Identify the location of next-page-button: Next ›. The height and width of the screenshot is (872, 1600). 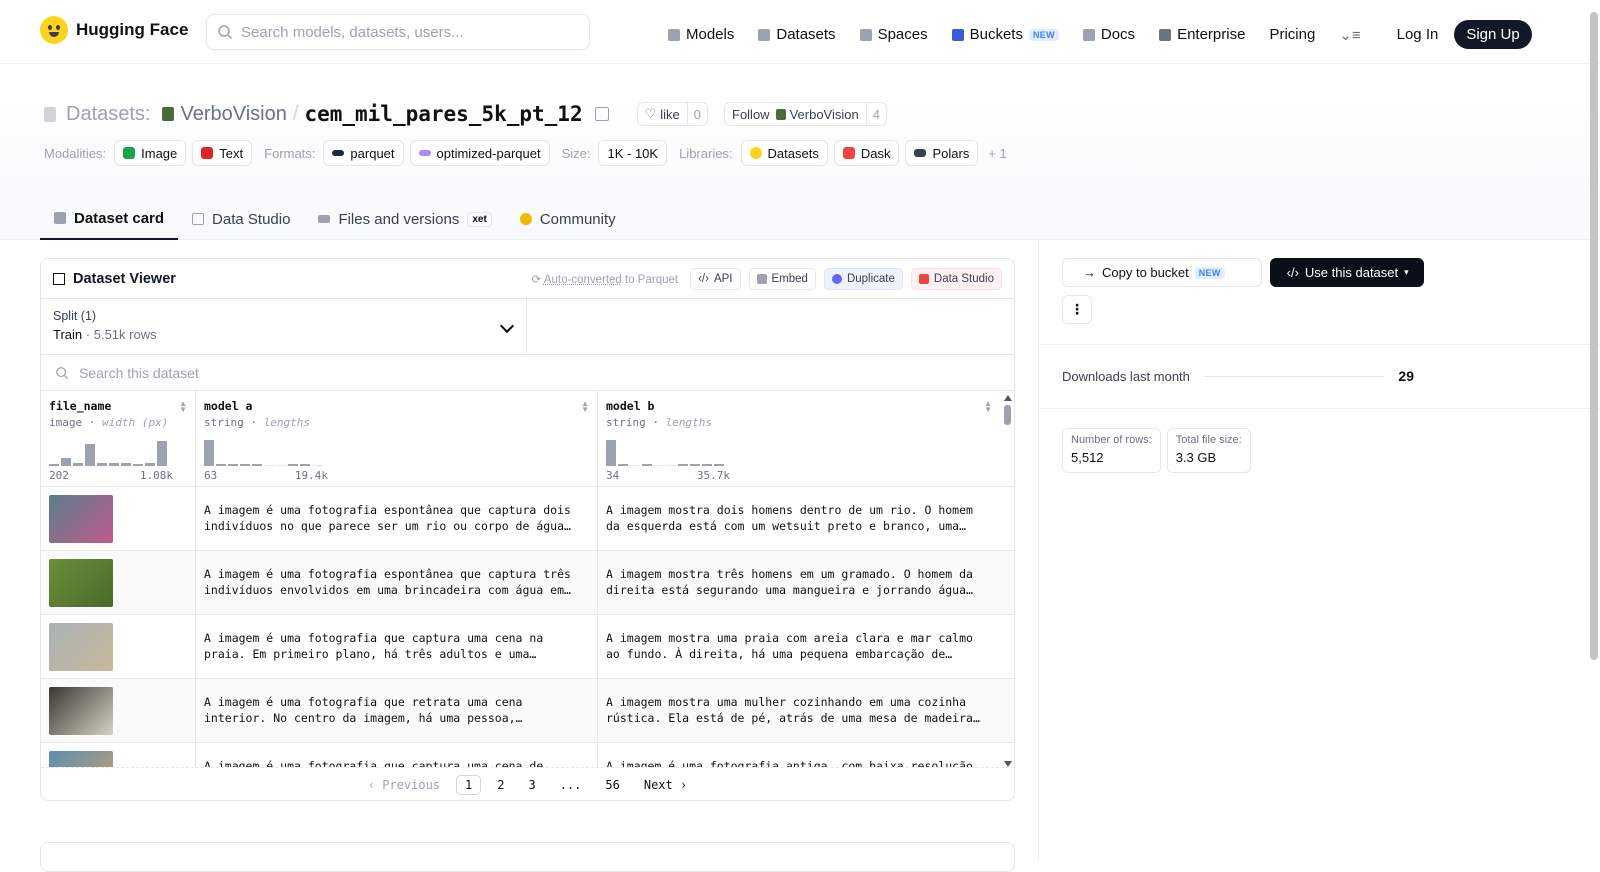
(665, 785).